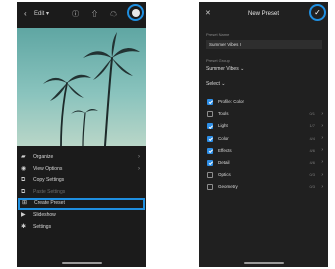  Describe the element at coordinates (23, 214) in the screenshot. I see `play-icon: ▶` at that location.